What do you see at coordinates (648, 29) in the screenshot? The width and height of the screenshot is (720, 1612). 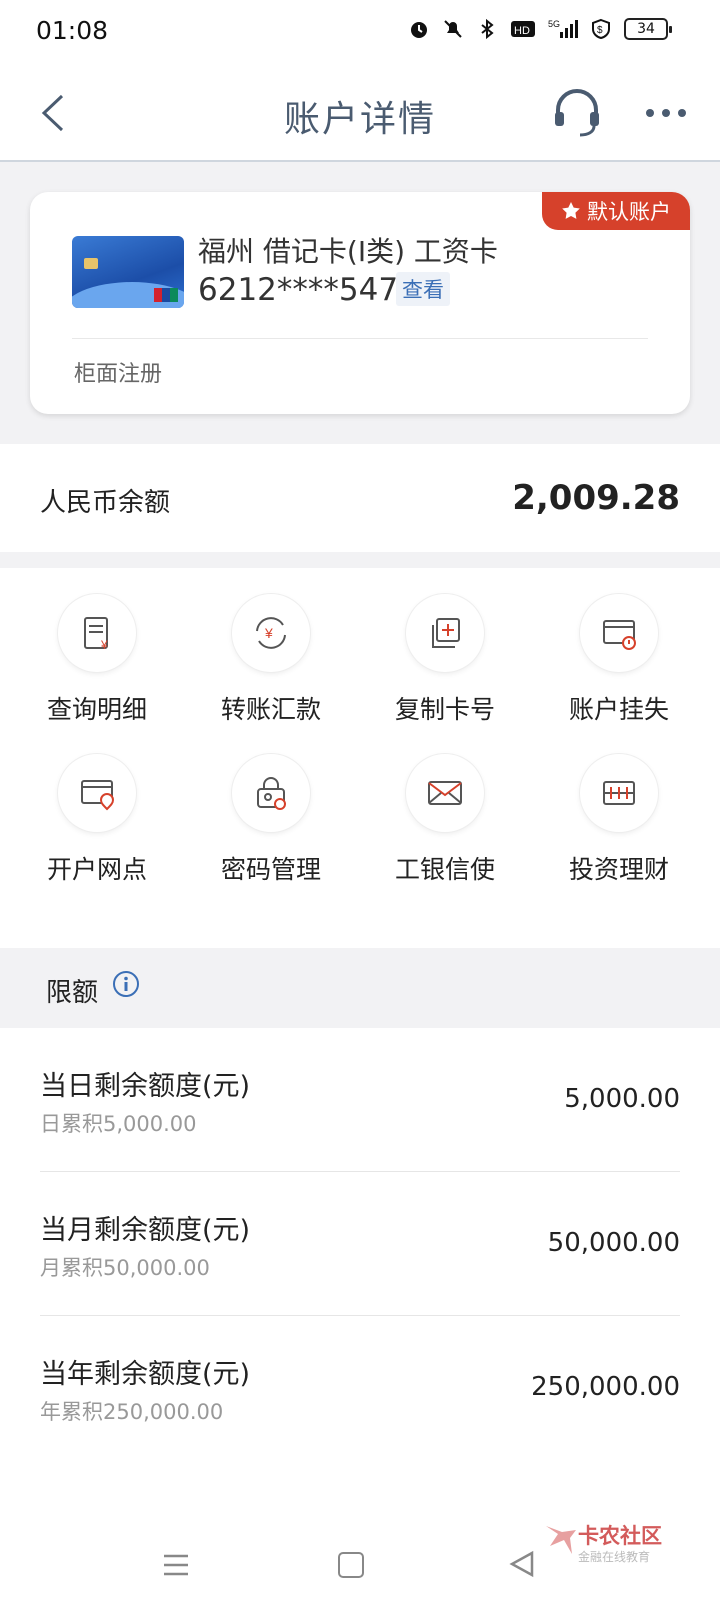 I see `battery-indicator: 34` at bounding box center [648, 29].